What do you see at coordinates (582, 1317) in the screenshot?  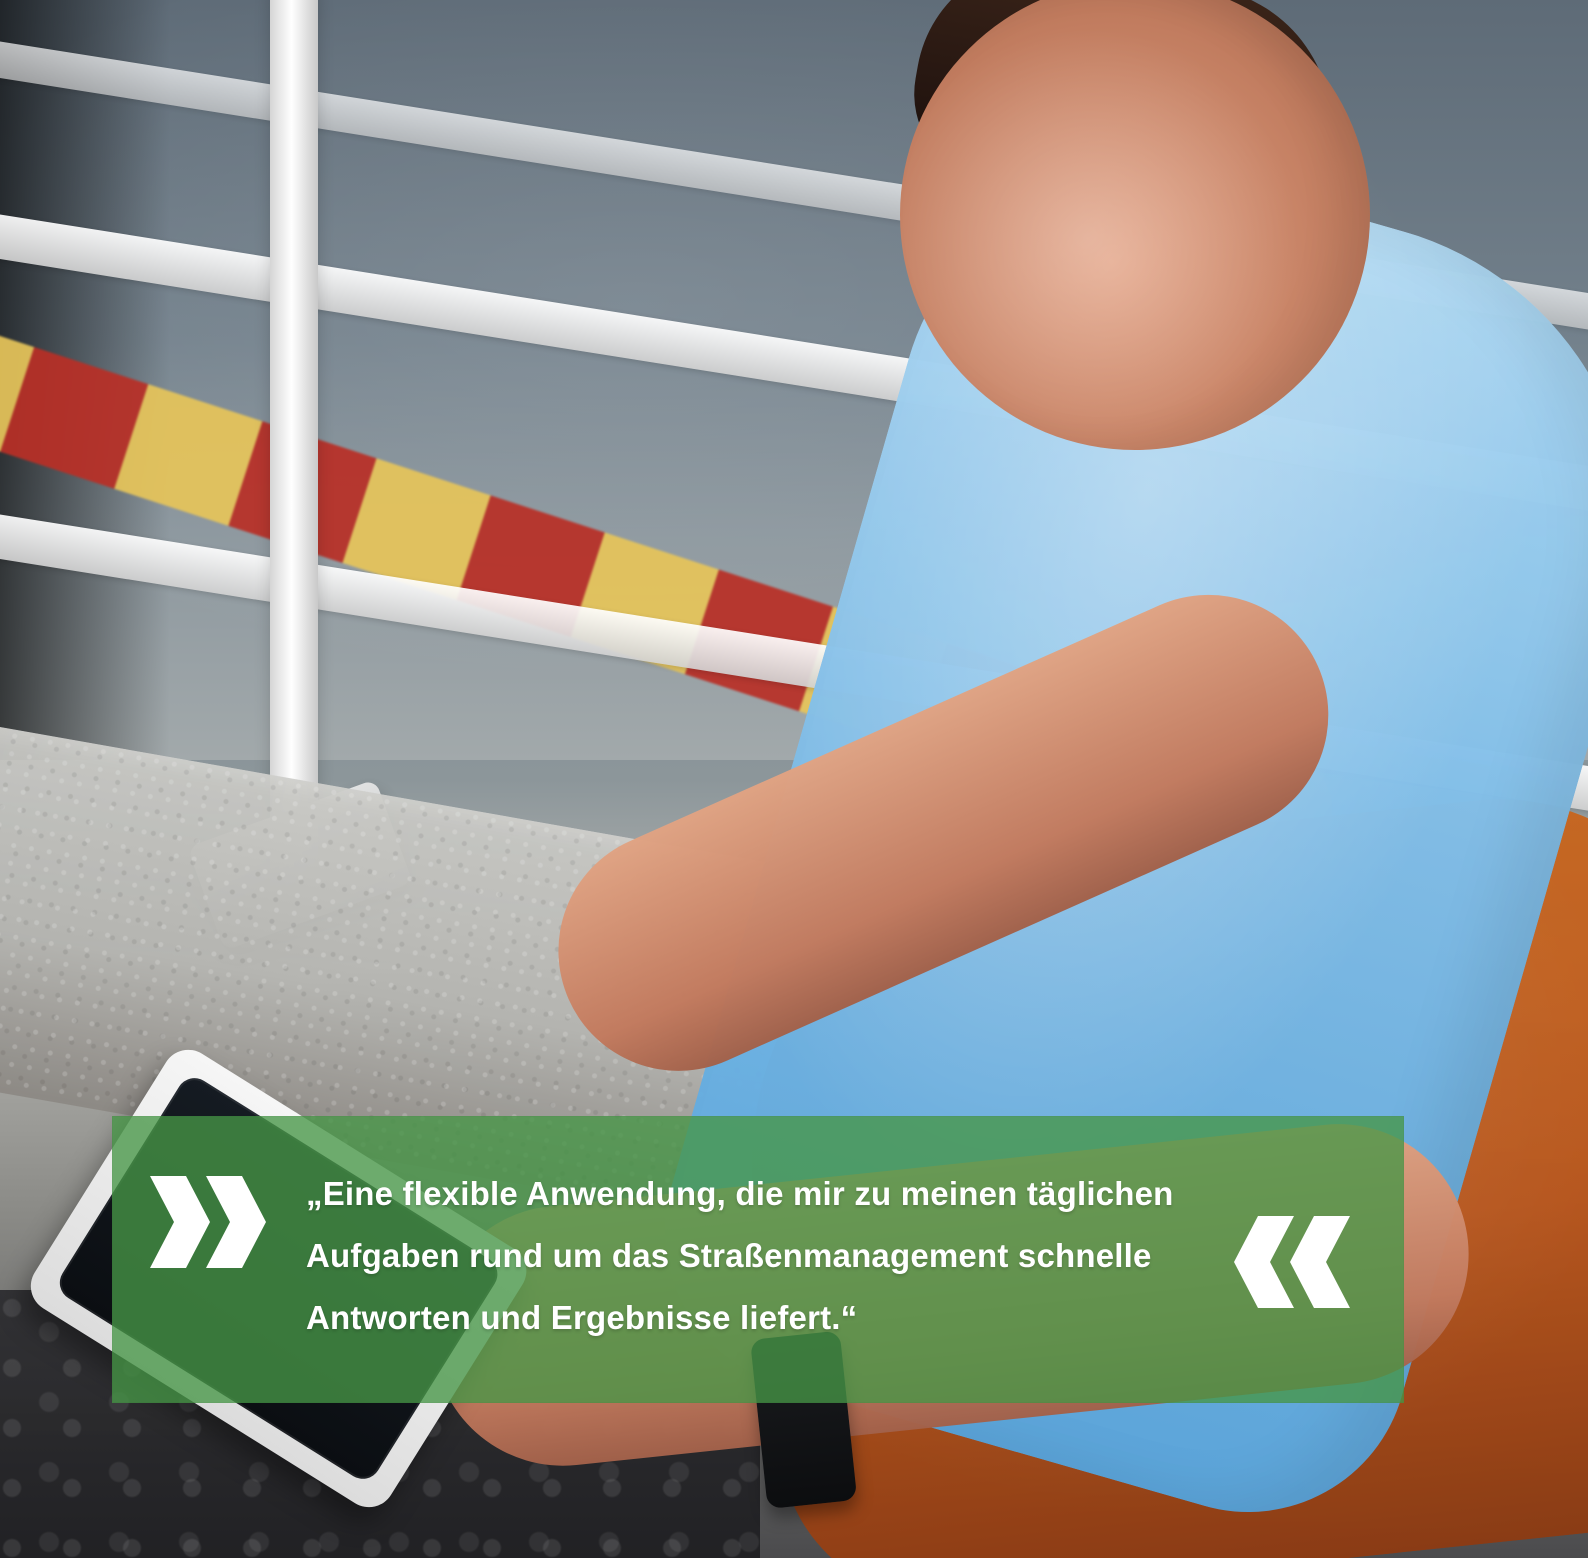 I see `quote-line-3: Antworten und Ergebnisse liefert.“` at bounding box center [582, 1317].